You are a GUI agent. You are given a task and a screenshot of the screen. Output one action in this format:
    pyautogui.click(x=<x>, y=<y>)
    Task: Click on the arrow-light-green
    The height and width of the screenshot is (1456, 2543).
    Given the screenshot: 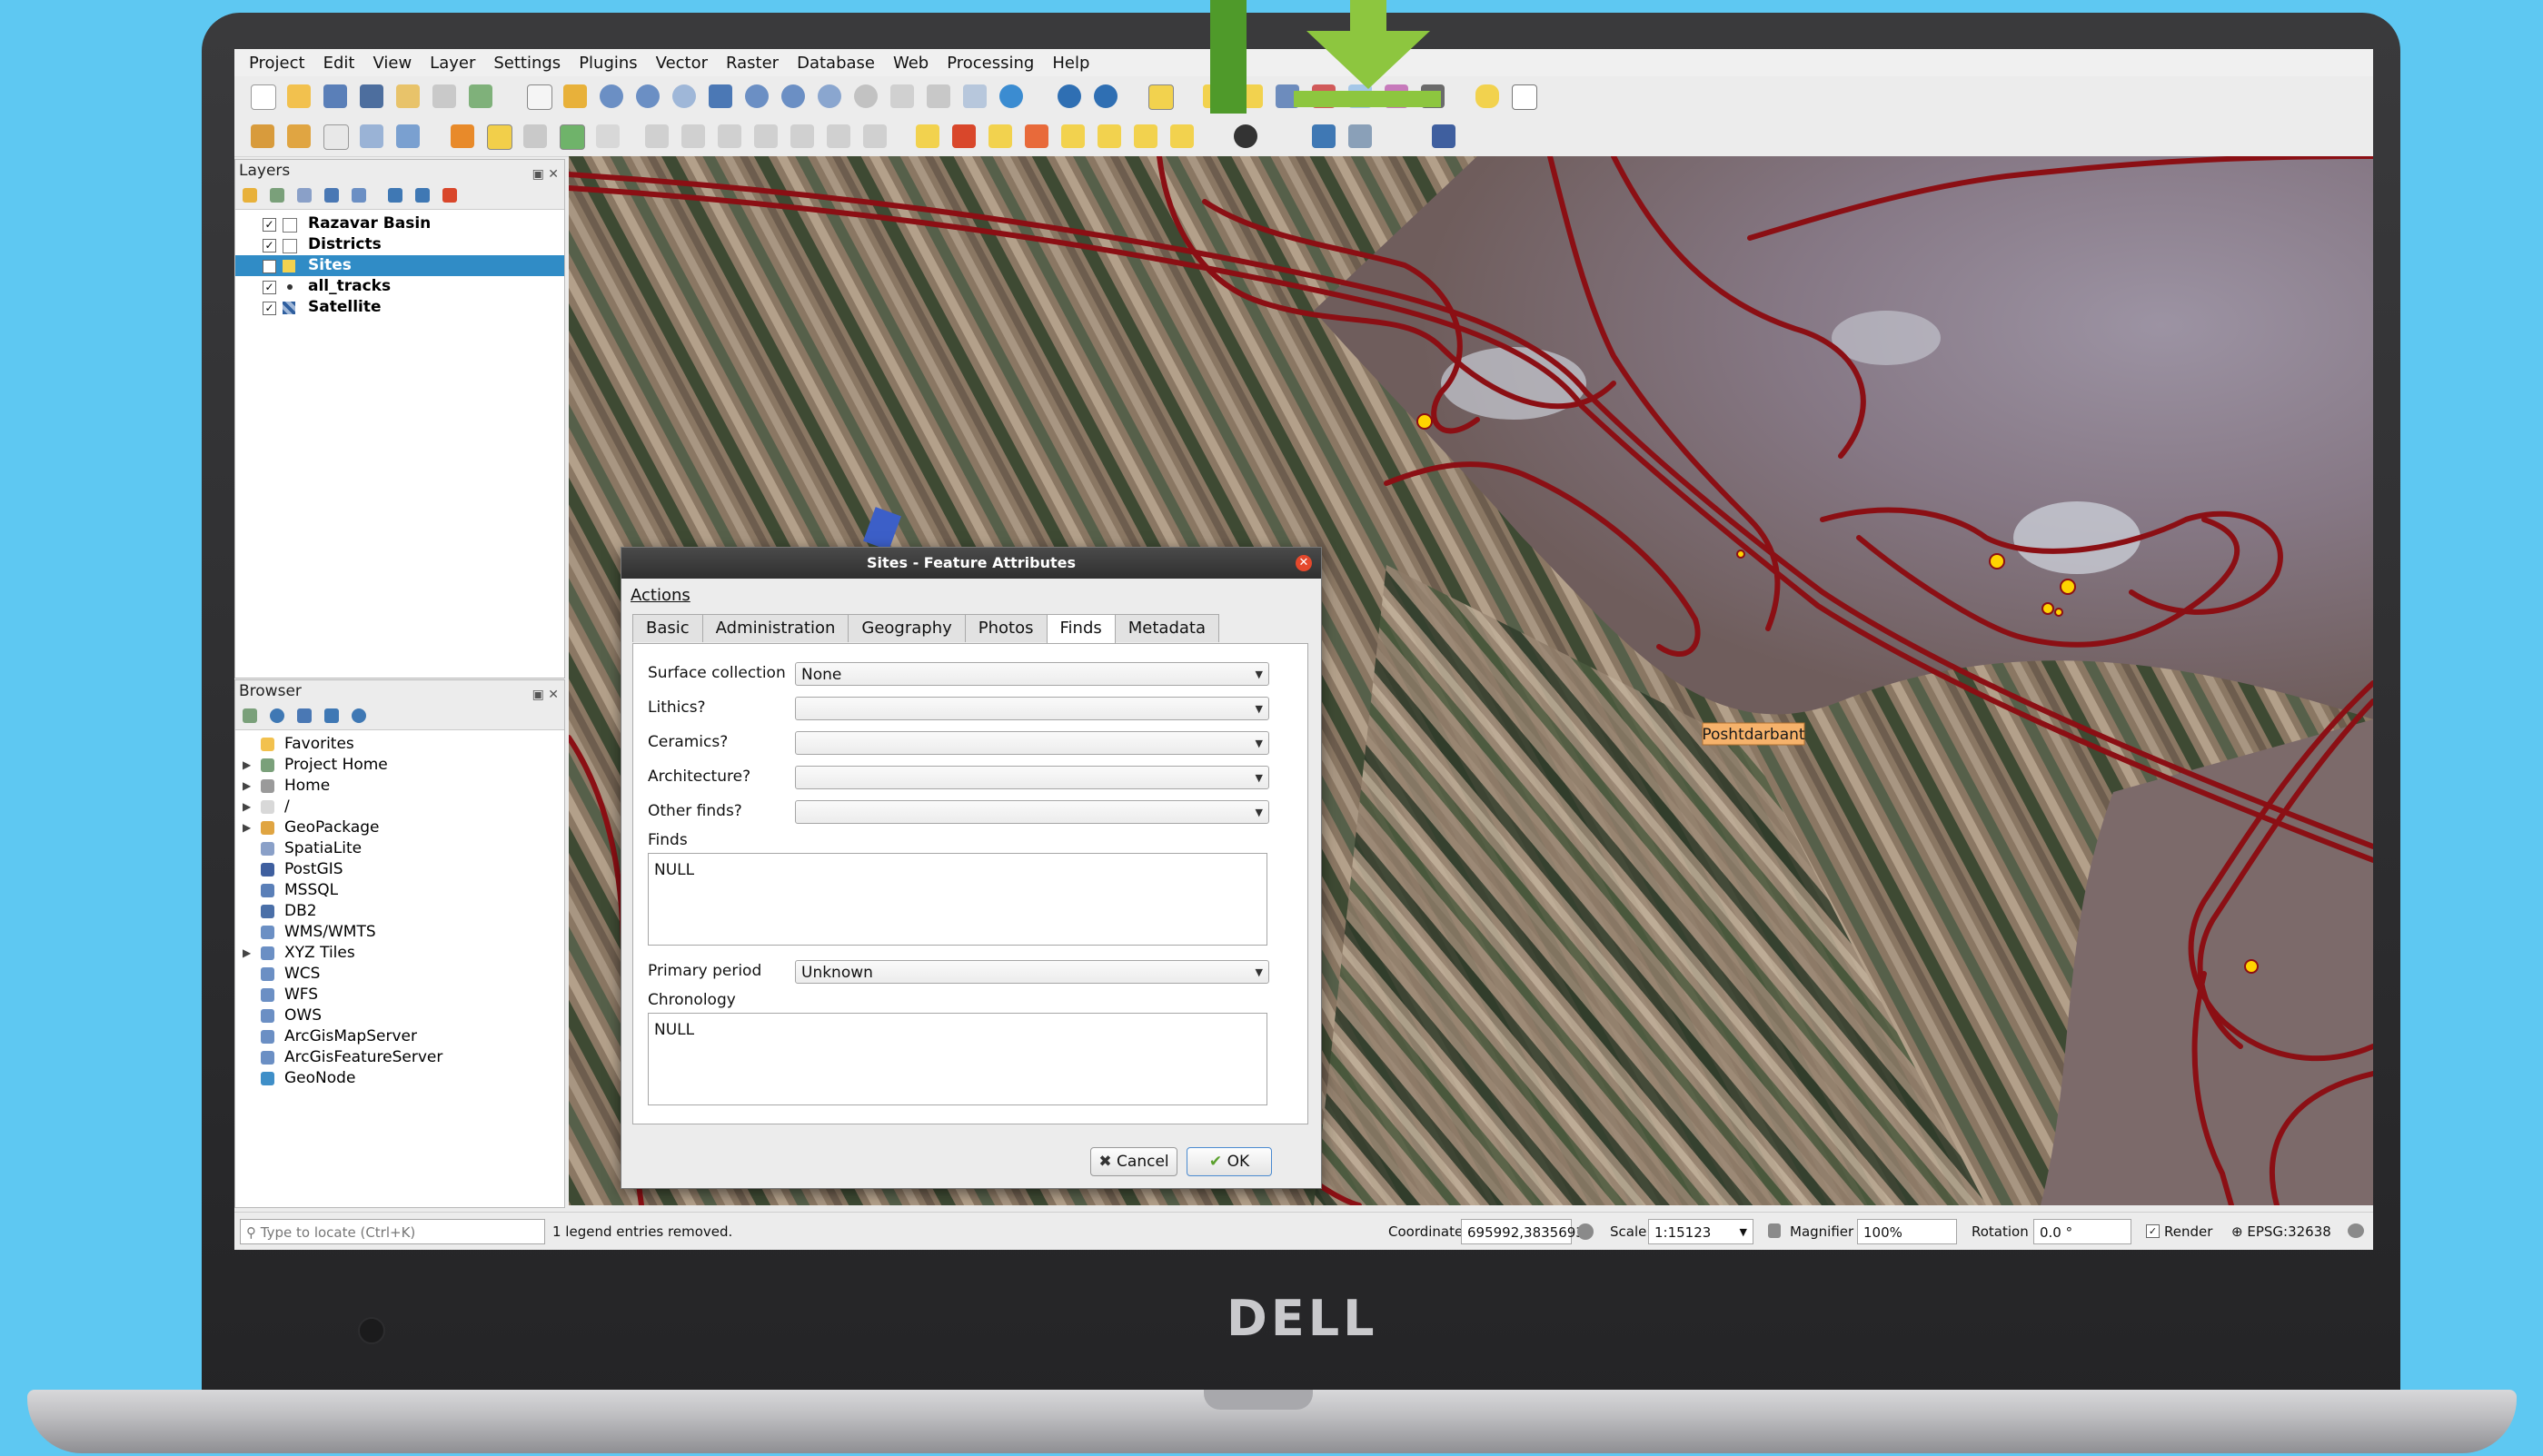 What is the action you would take?
    pyautogui.click(x=1367, y=54)
    